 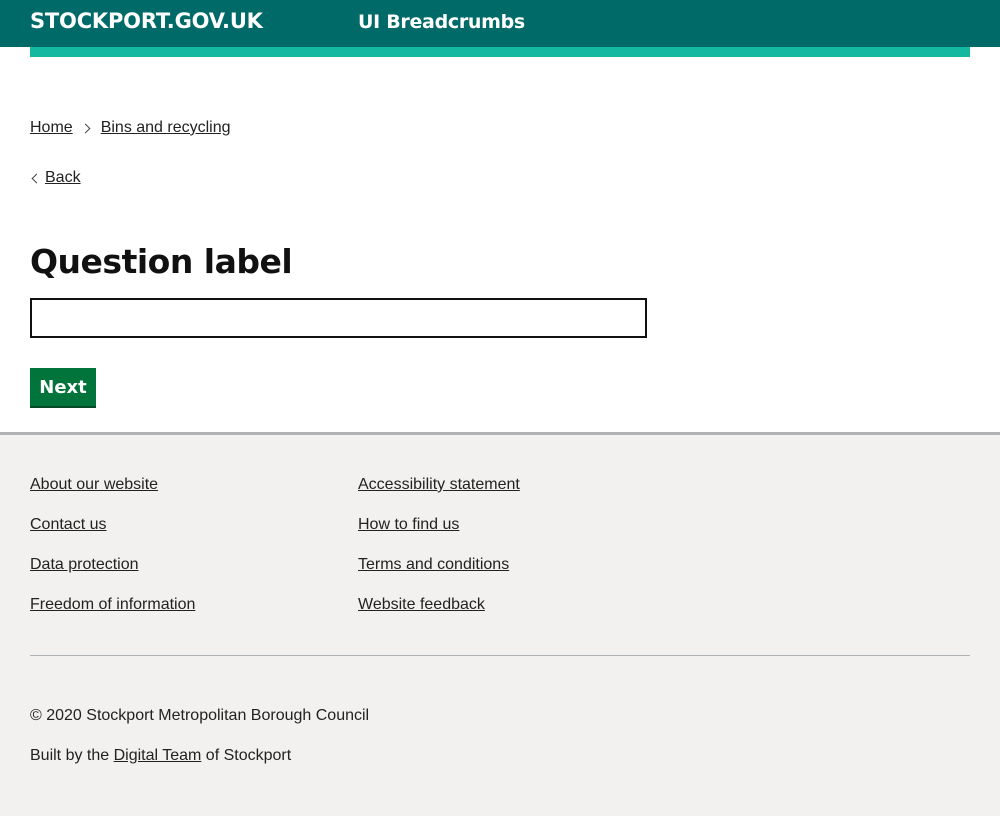 I want to click on service-name: UI Breadcrumbs, so click(x=441, y=22).